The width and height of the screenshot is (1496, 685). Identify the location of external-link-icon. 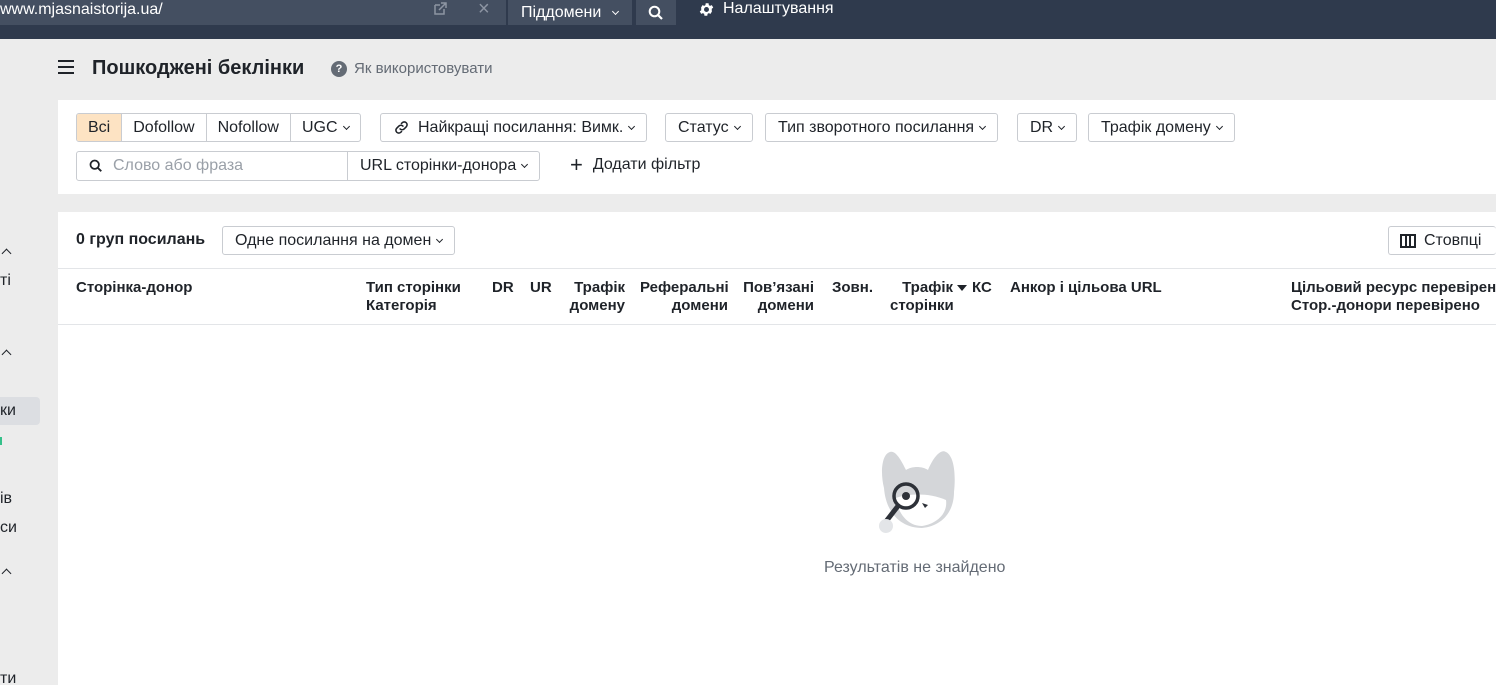
(440, 10).